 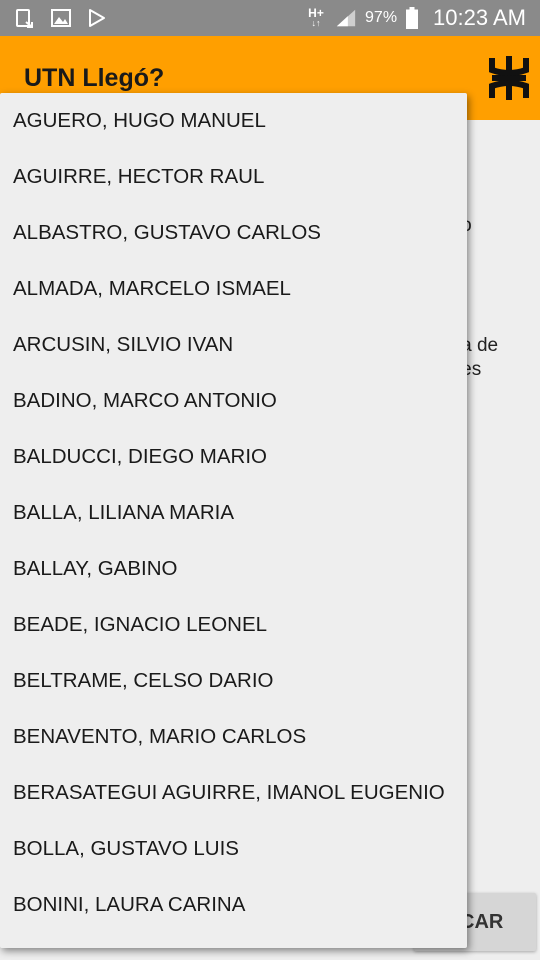 I want to click on dropdown-item: BOLLA, GUSTAVO LUIS, so click(x=233, y=849).